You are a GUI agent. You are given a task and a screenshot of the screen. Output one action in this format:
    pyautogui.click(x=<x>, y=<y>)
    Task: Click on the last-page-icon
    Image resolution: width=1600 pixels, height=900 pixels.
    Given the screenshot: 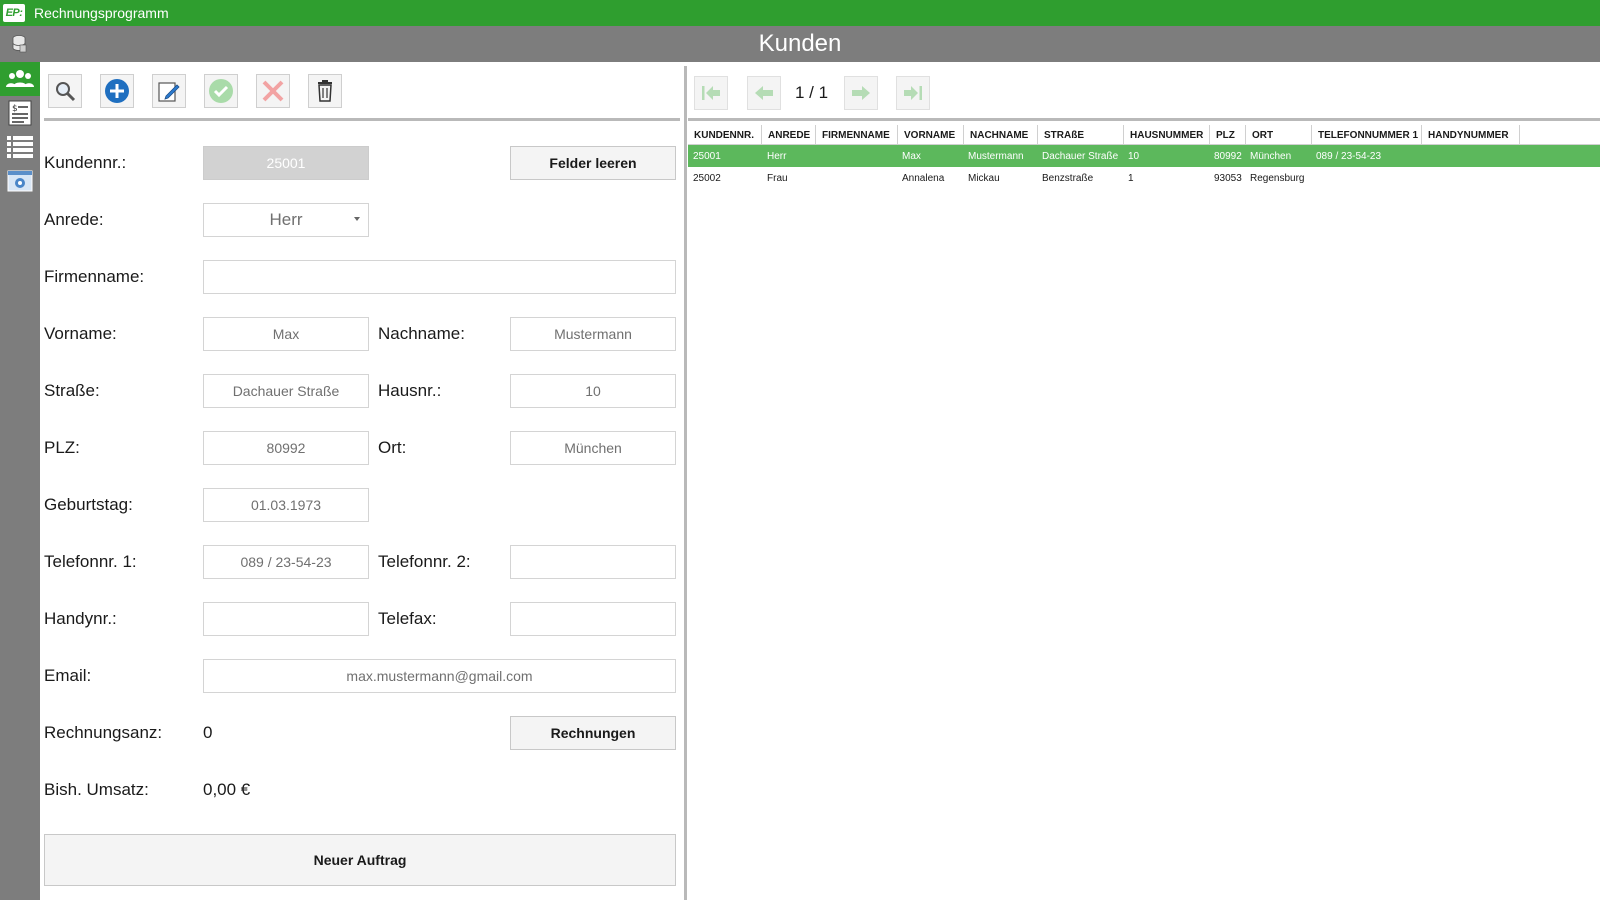 What is the action you would take?
    pyautogui.click(x=913, y=93)
    